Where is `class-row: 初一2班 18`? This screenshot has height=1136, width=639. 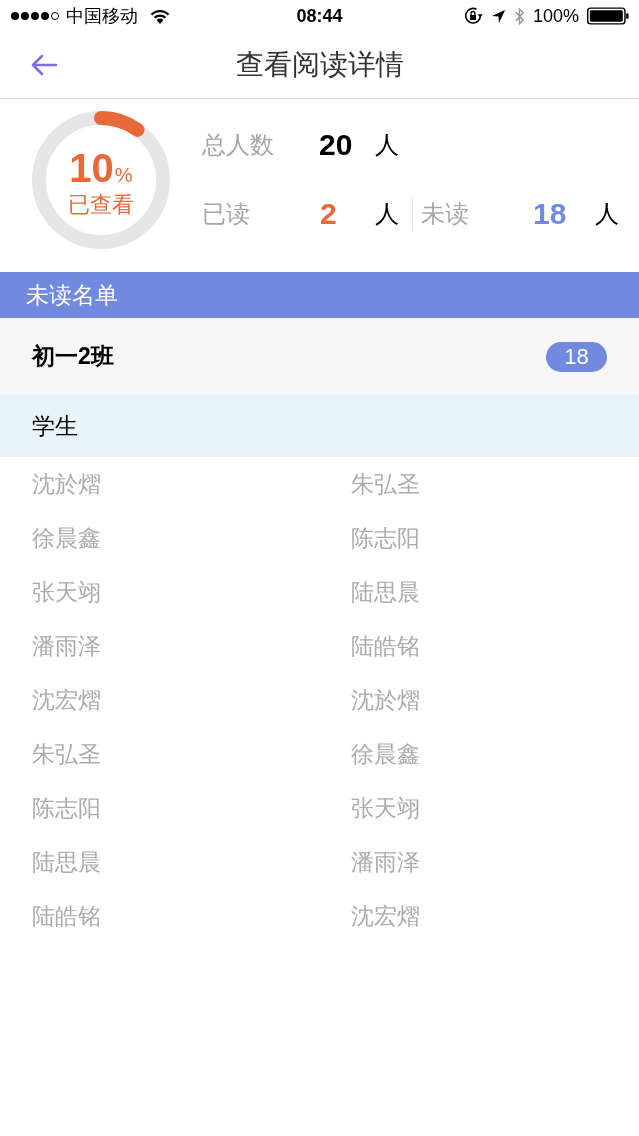 class-row: 初一2班 18 is located at coordinates (319, 356).